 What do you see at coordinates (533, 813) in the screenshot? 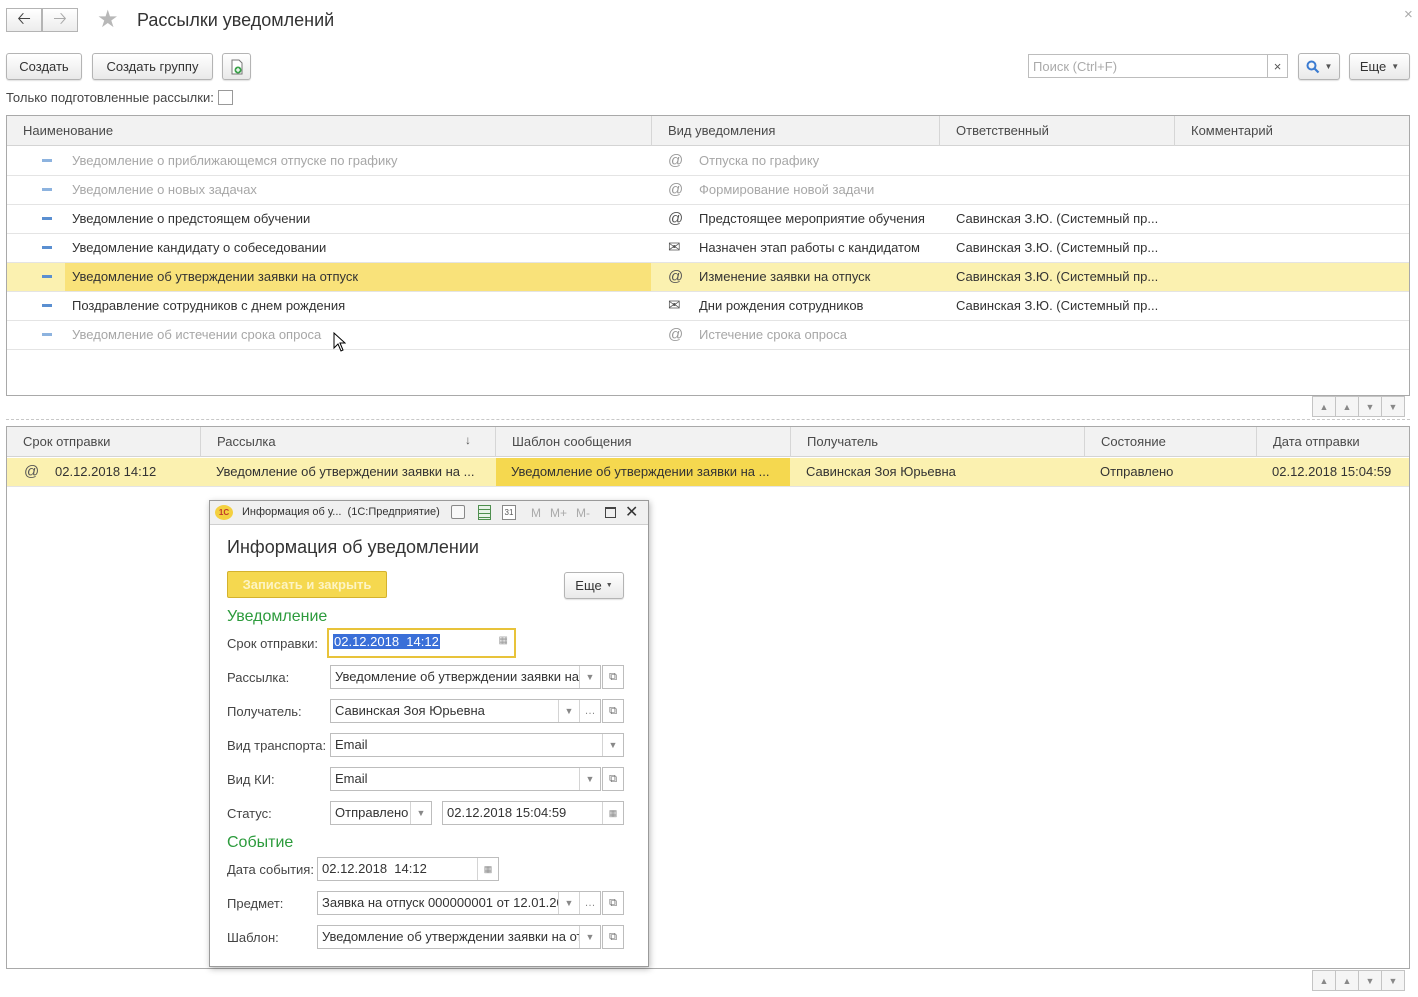
I see `status-date-field: 02.12.2018 15:04:59 ▦` at bounding box center [533, 813].